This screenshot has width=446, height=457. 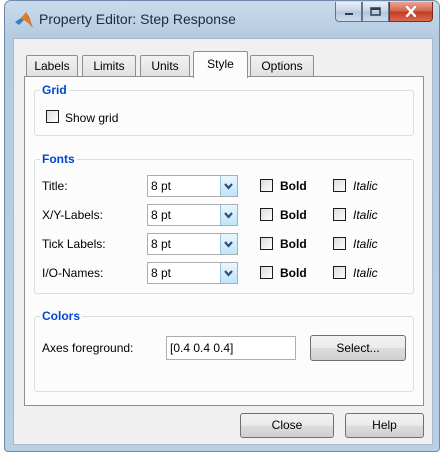 I want to click on fonts-group-title: Fonts, so click(x=58, y=159).